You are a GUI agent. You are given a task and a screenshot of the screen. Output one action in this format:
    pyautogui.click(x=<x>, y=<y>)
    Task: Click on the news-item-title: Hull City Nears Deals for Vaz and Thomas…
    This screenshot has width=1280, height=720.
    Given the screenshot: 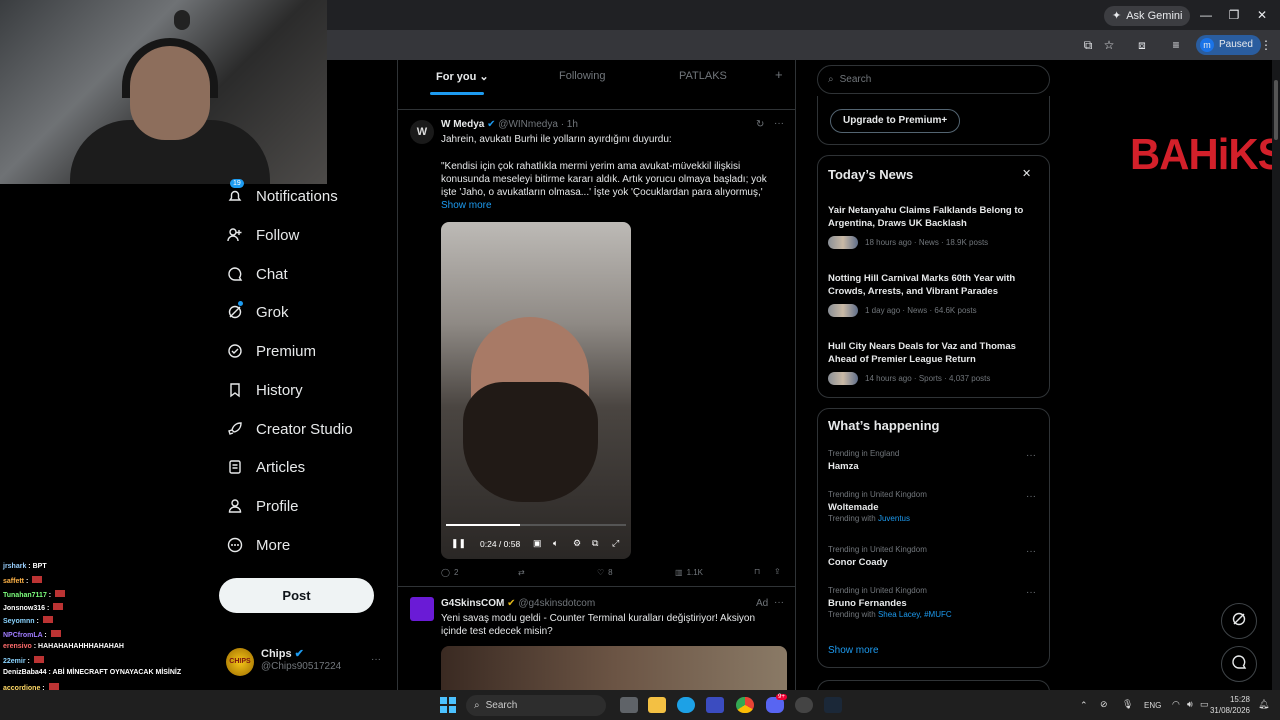 What is the action you would take?
    pyautogui.click(x=933, y=353)
    